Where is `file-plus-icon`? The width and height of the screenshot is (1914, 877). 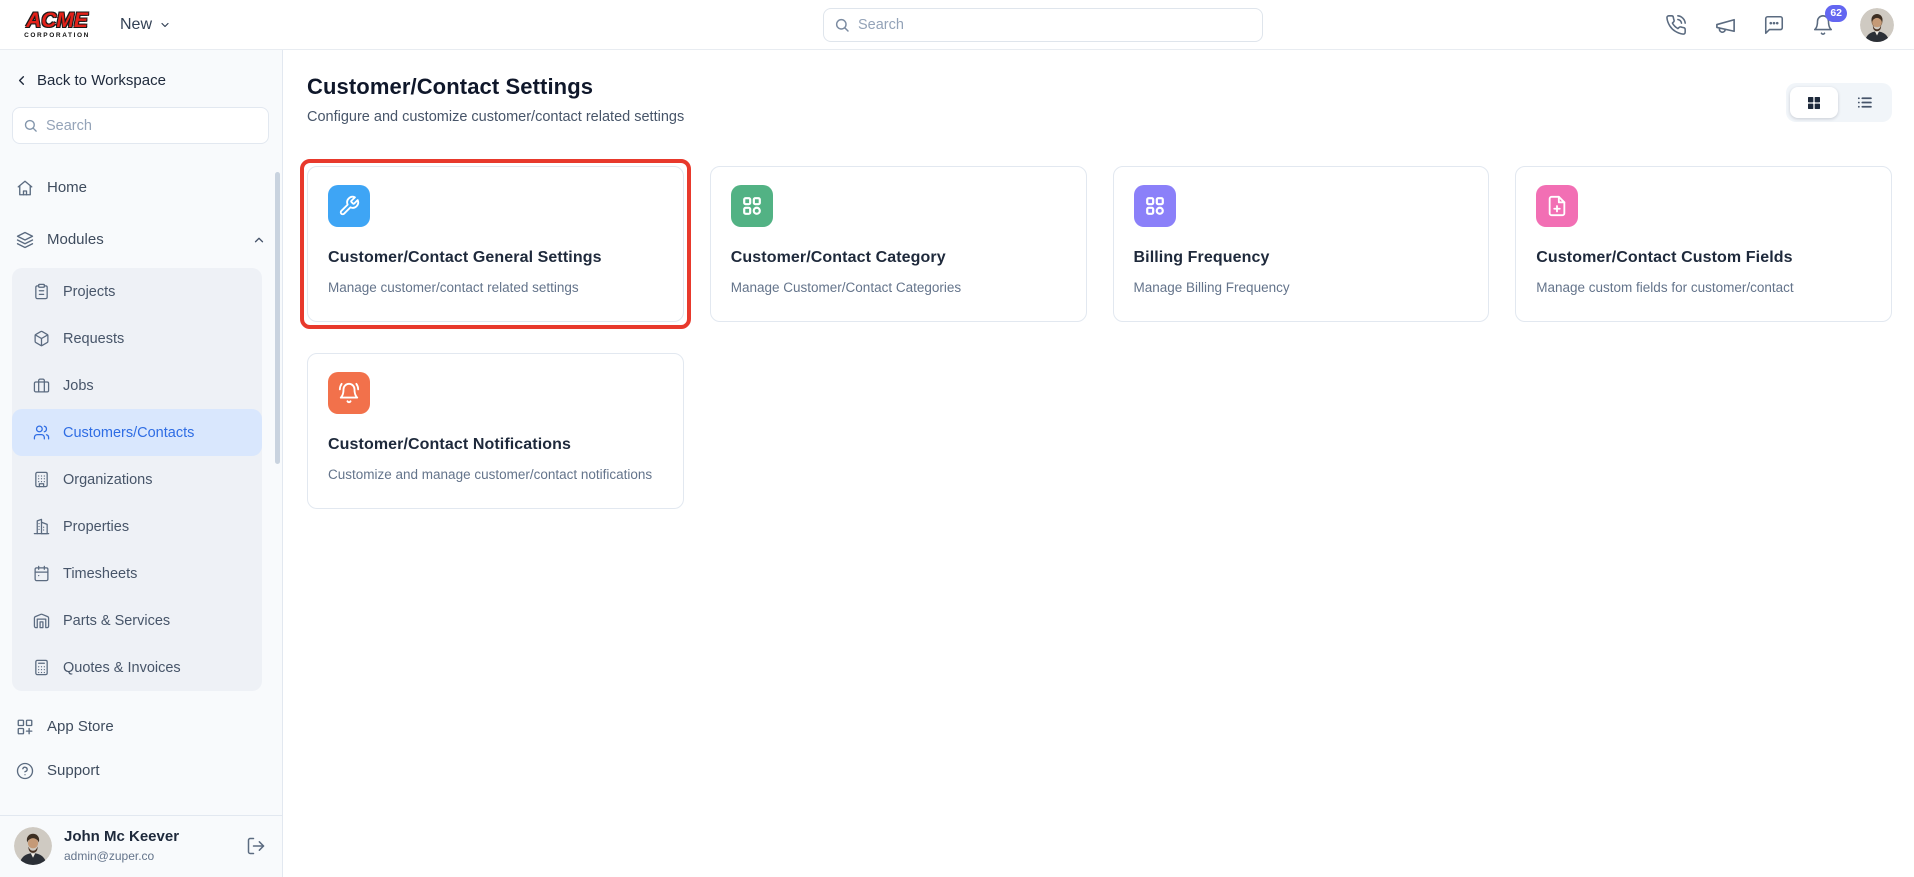 file-plus-icon is located at coordinates (1557, 206).